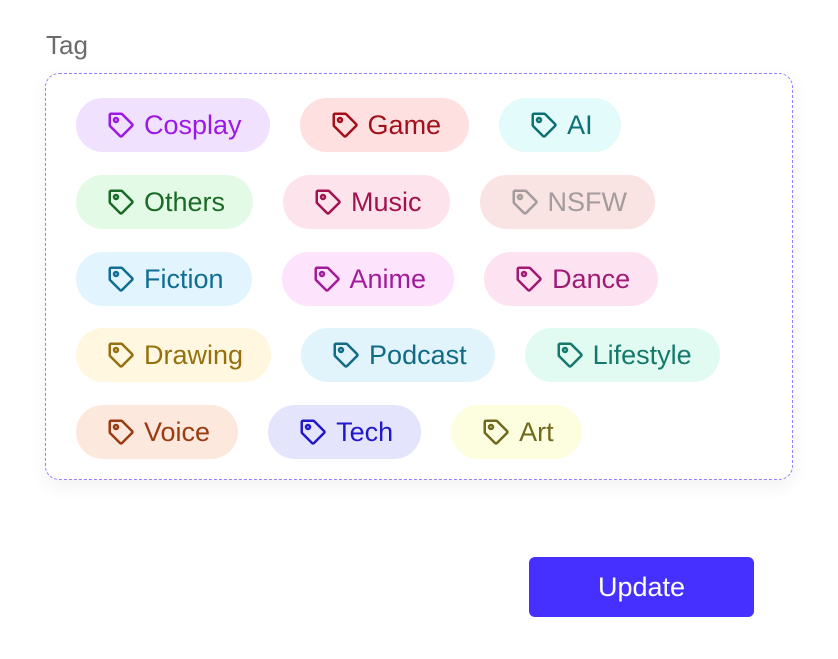  What do you see at coordinates (560, 125) in the screenshot?
I see `tag-chip-ai: AI` at bounding box center [560, 125].